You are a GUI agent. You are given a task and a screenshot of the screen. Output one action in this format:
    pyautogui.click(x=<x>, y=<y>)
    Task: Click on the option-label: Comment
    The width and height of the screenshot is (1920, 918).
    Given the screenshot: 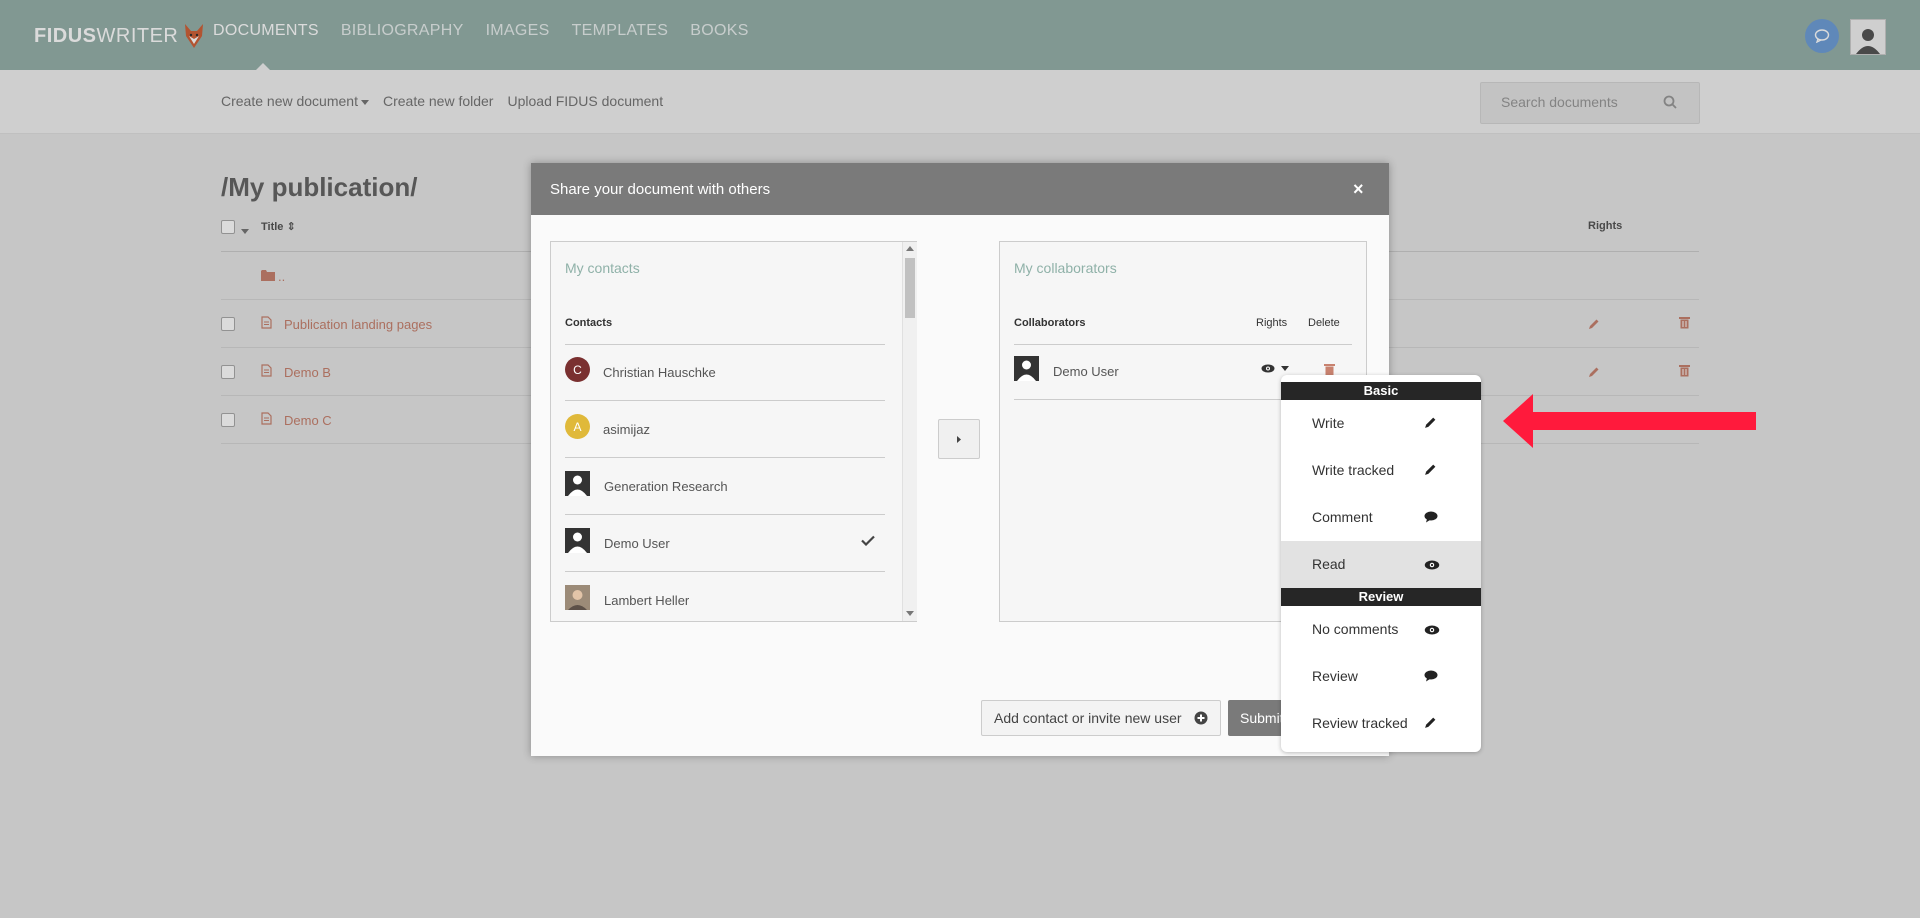 What is the action you would take?
    pyautogui.click(x=1342, y=517)
    